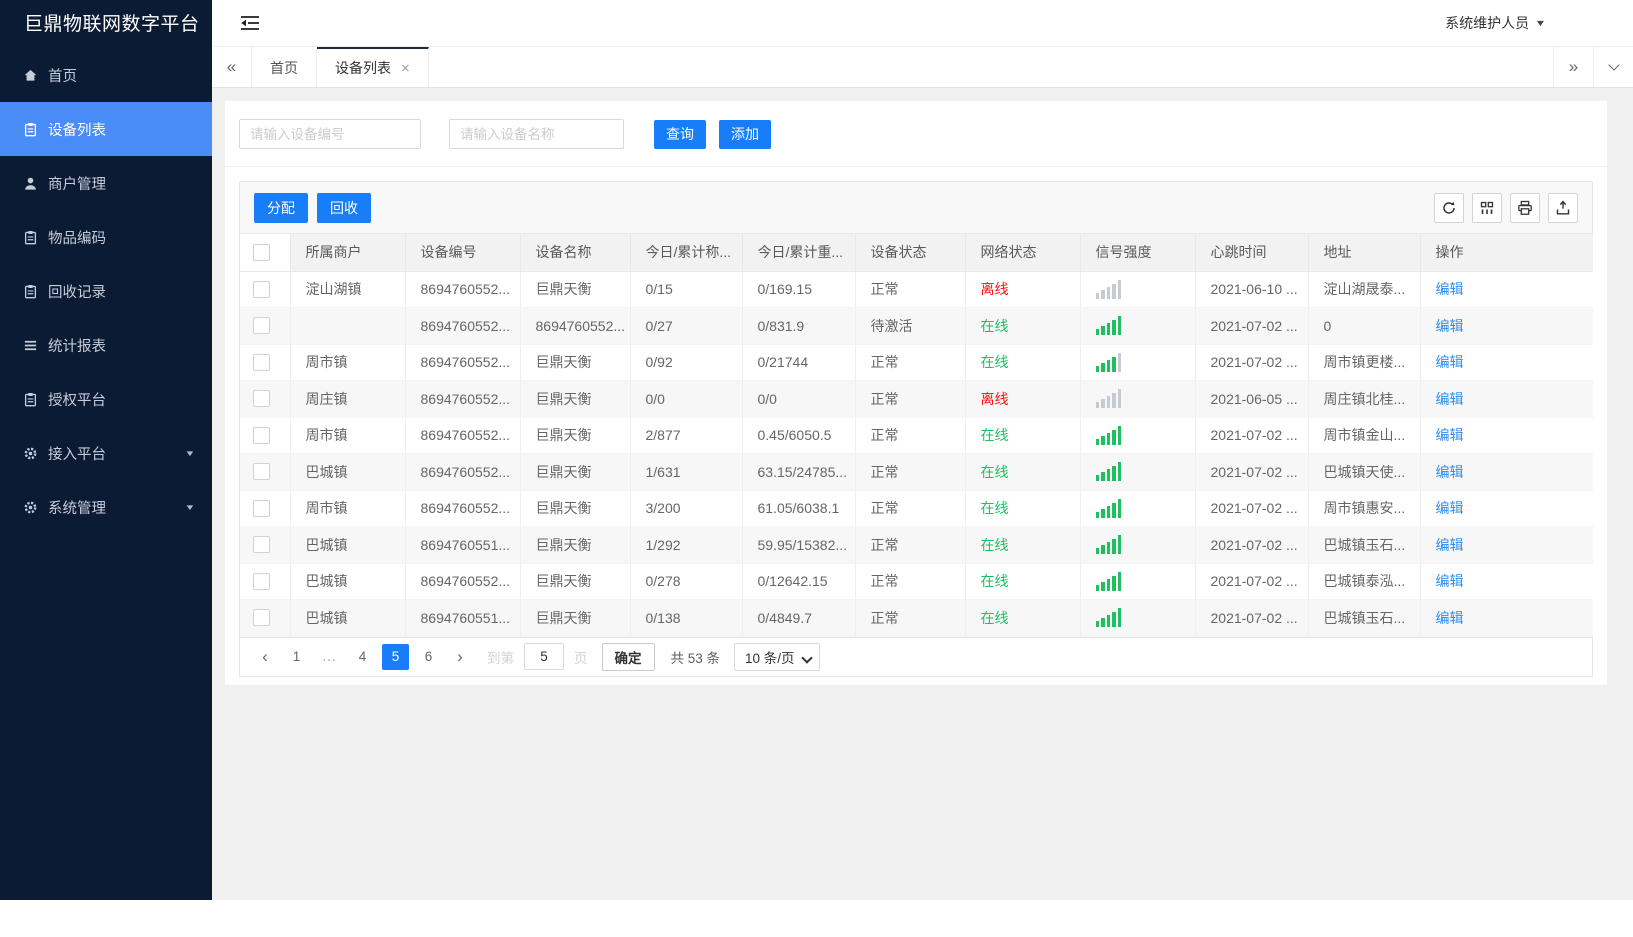 The image size is (1633, 937). What do you see at coordinates (816, 918) in the screenshot?
I see `bottom-strip` at bounding box center [816, 918].